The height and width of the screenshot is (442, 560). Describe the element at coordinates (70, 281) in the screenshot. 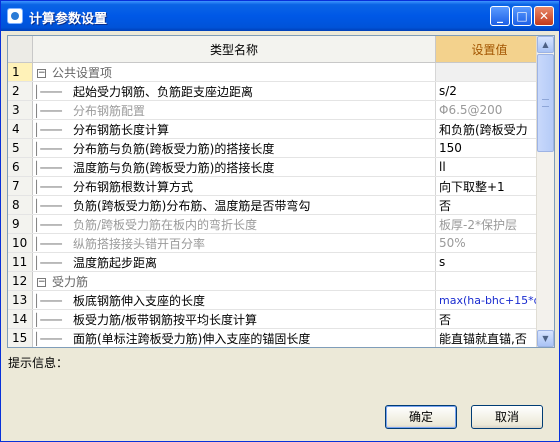

I see `row-name: 受力筋` at that location.